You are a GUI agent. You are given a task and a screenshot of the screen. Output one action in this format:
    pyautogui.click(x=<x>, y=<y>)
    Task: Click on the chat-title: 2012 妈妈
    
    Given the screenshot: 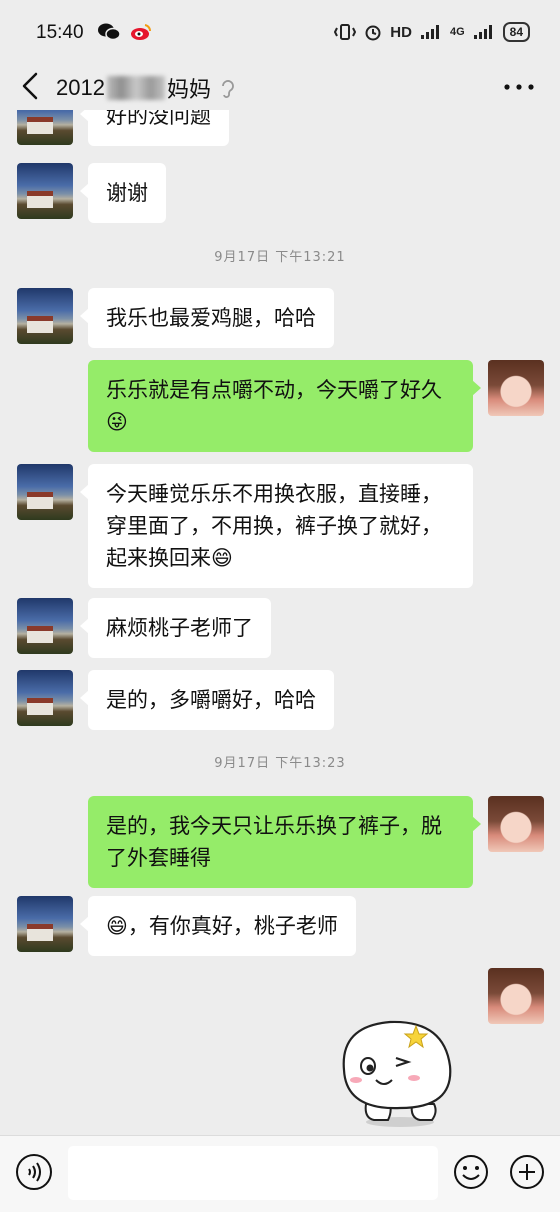 What is the action you would take?
    pyautogui.click(x=145, y=88)
    